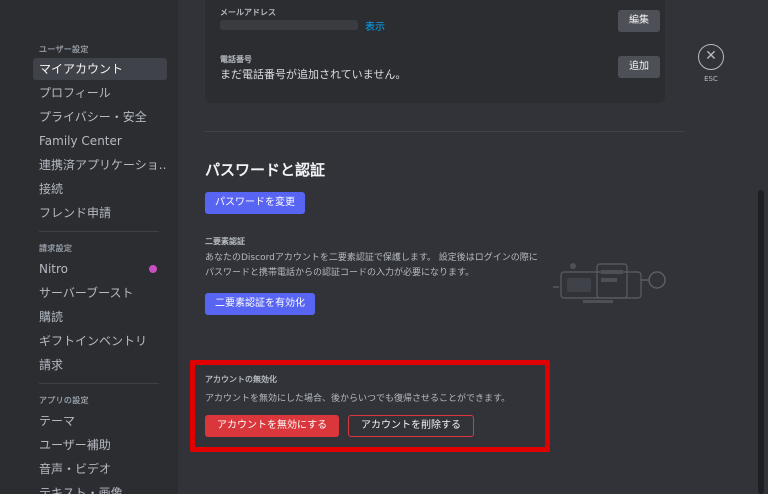 The width and height of the screenshot is (768, 494). Describe the element at coordinates (100, 117) in the screenshot. I see `sidebar-item-privacy-safety: プライバシー・安全` at that location.